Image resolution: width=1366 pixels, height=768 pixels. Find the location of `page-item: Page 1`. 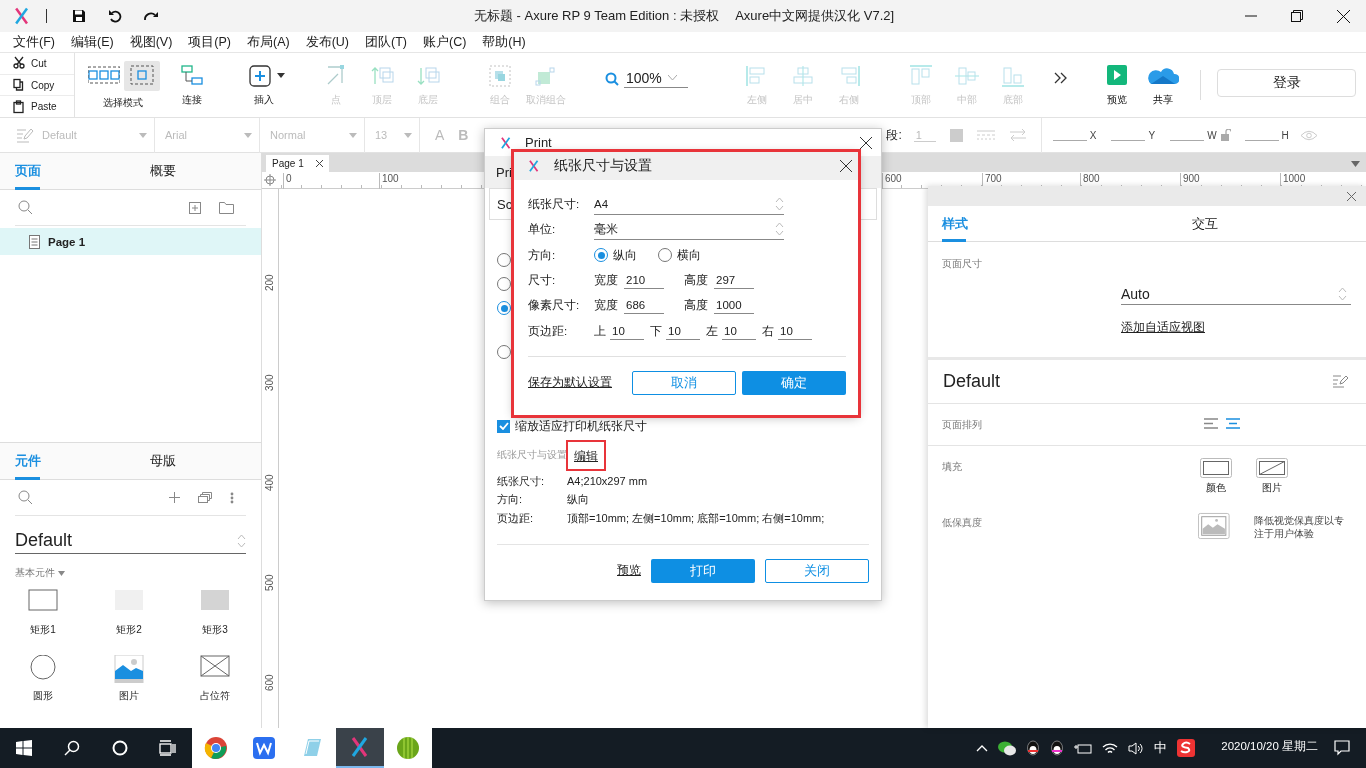

page-item: Page 1 is located at coordinates (130, 241).